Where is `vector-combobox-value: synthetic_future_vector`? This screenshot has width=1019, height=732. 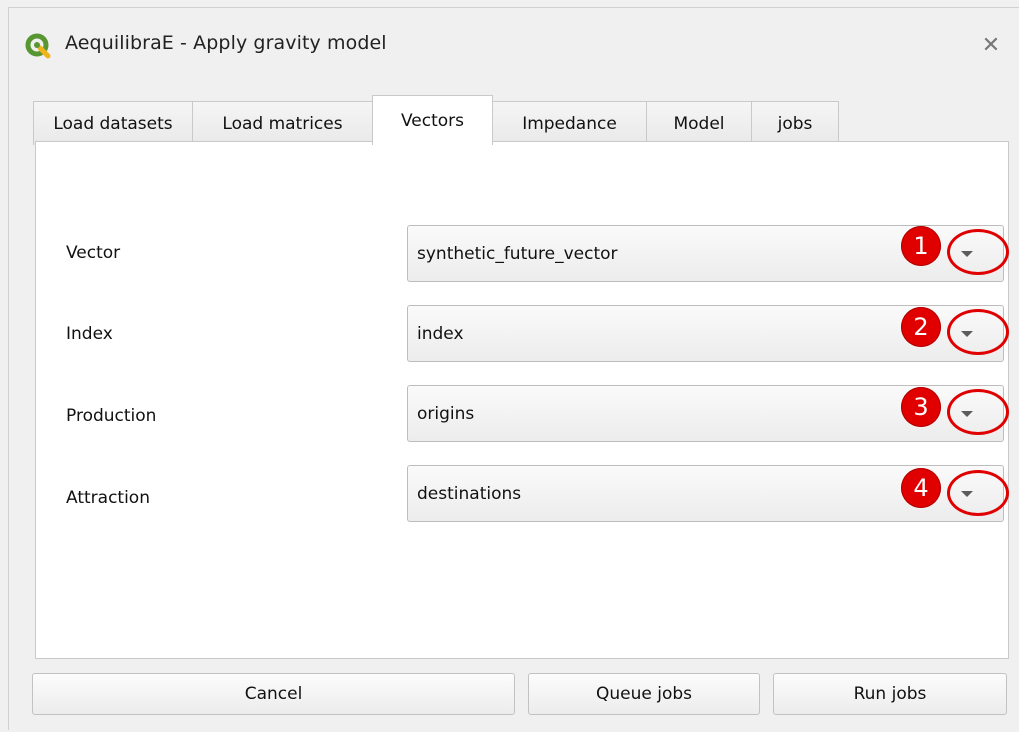 vector-combobox-value: synthetic_future_vector is located at coordinates (517, 254).